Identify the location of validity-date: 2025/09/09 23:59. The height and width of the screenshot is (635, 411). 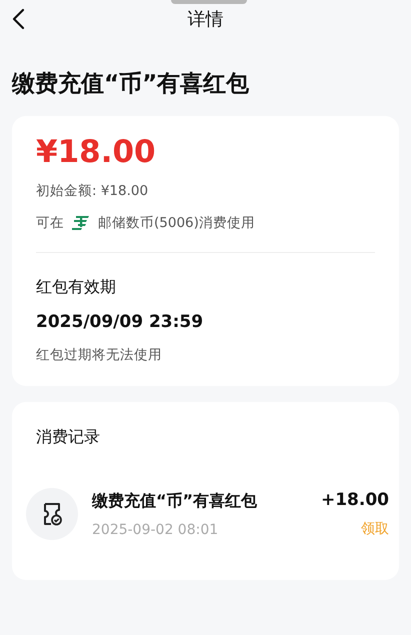
(120, 322).